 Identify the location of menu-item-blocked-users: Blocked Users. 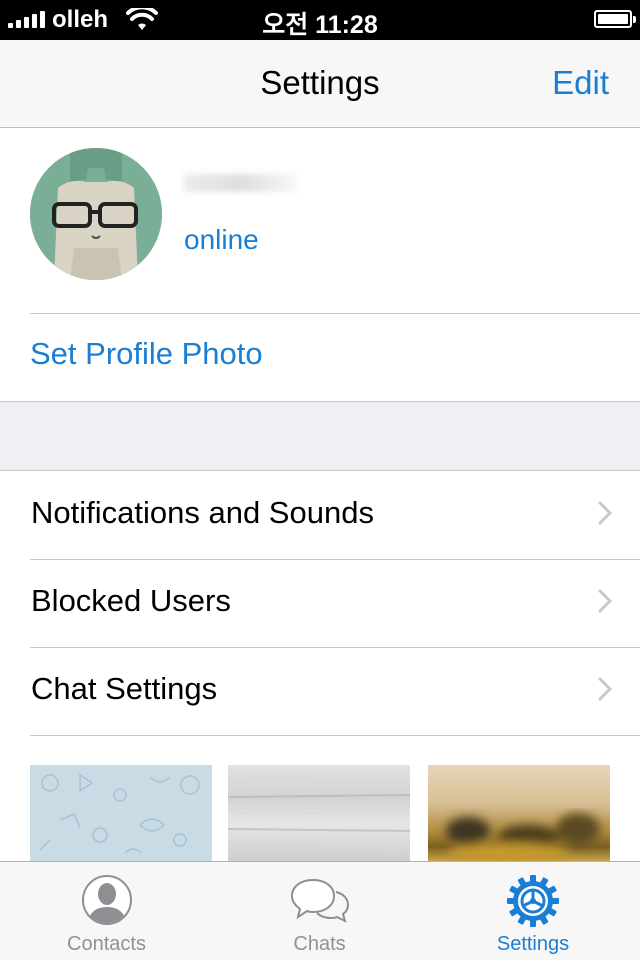
(320, 603).